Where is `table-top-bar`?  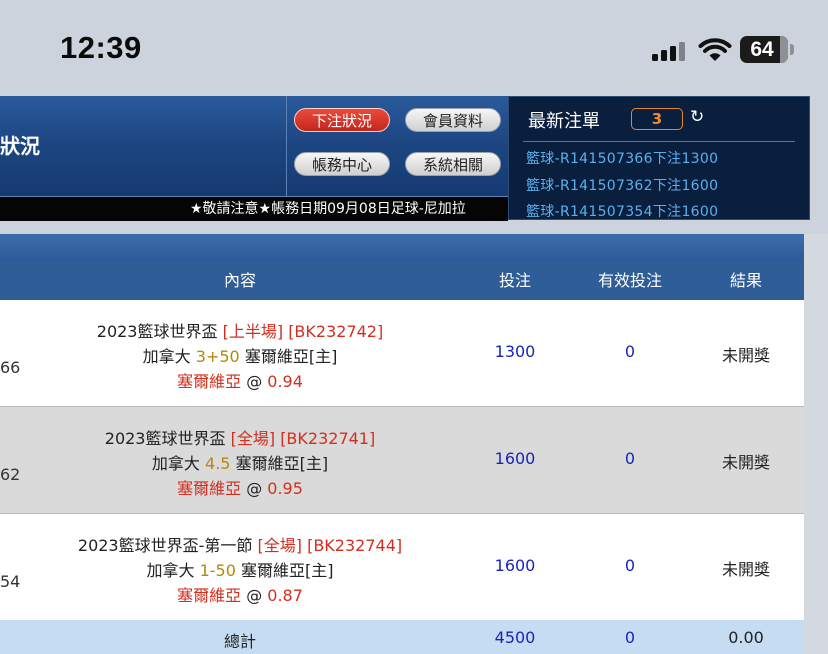 table-top-bar is located at coordinates (402, 248).